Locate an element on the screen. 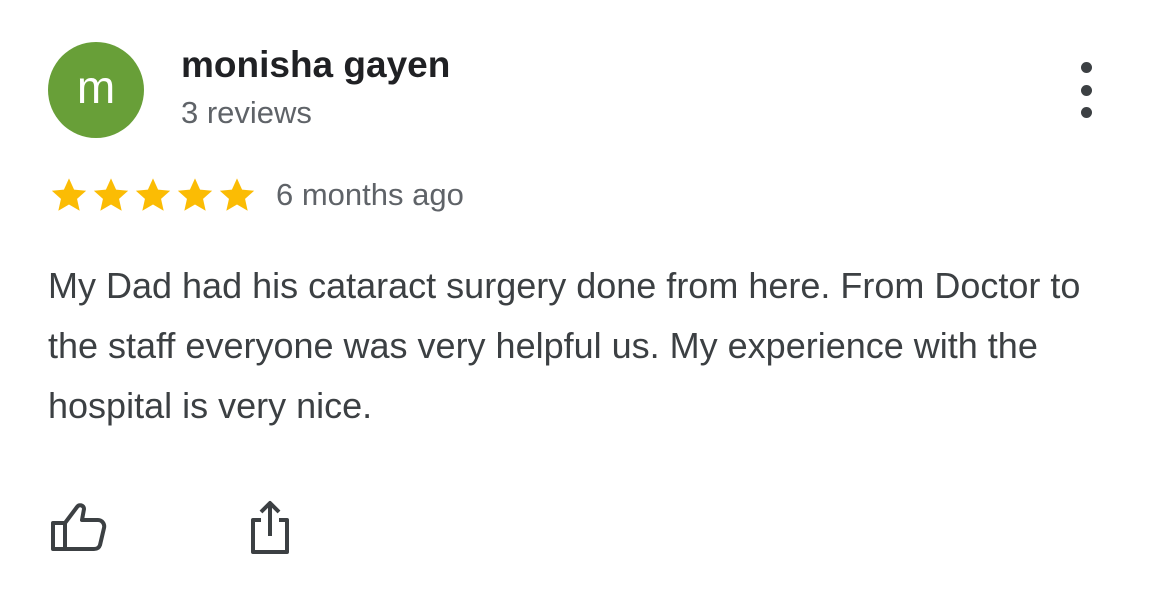 The width and height of the screenshot is (1170, 591). more-options-button is located at coordinates (1086, 90).